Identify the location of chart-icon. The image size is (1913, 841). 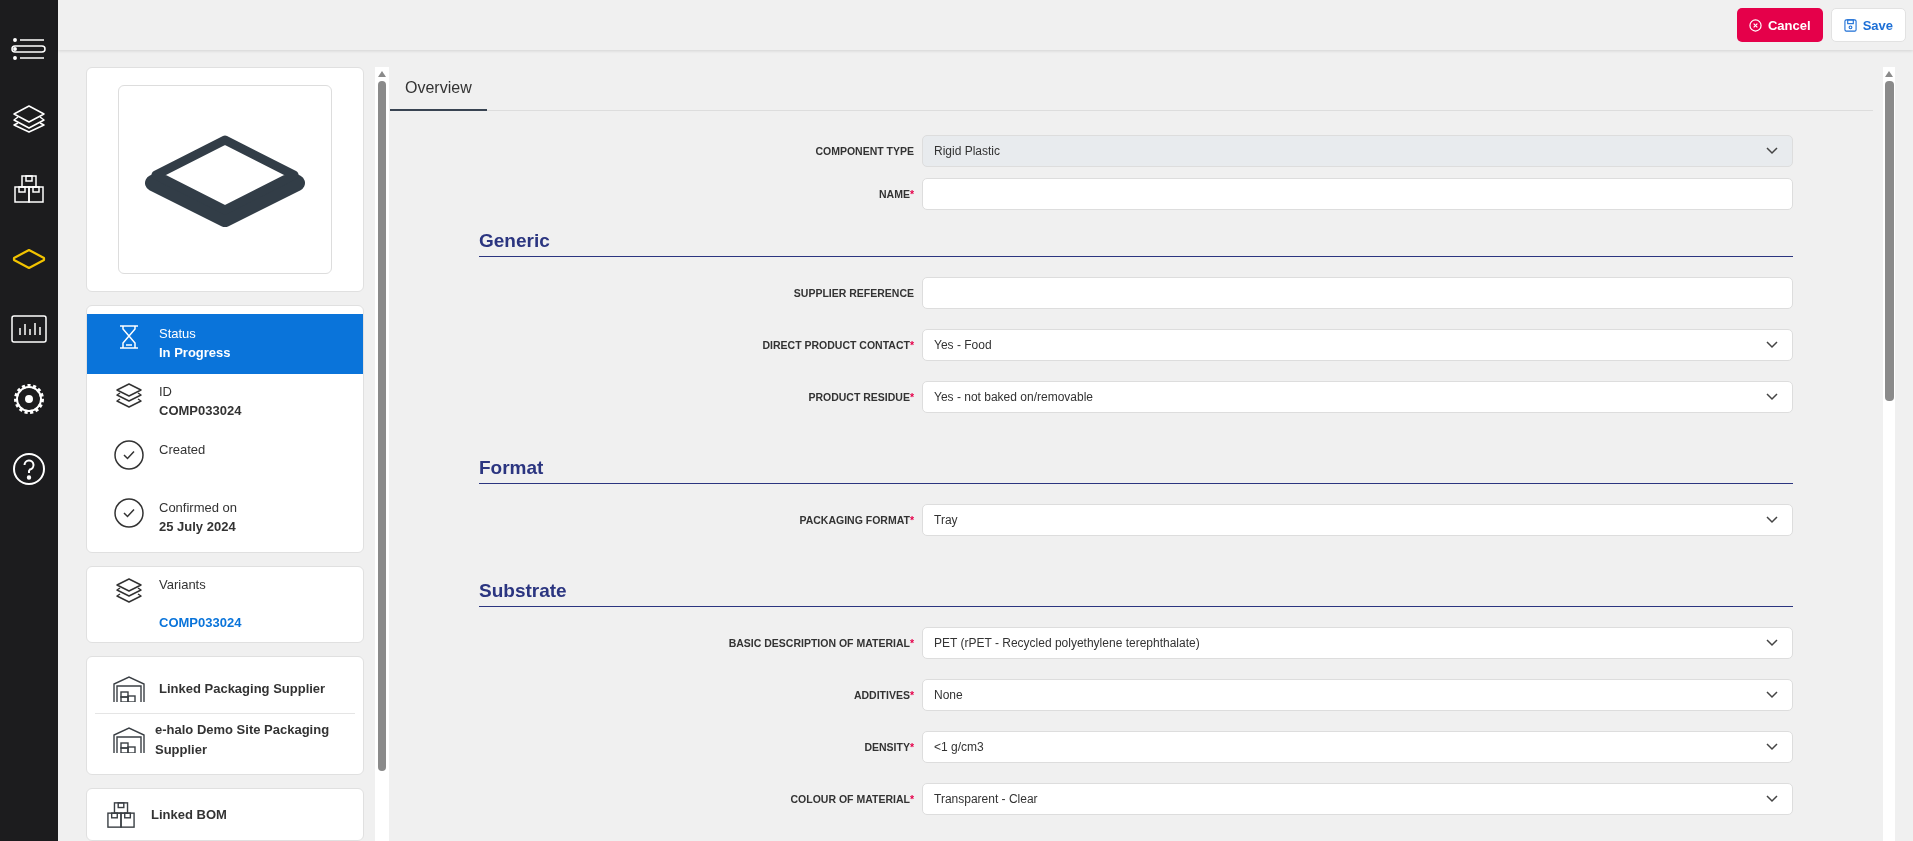
(29, 329).